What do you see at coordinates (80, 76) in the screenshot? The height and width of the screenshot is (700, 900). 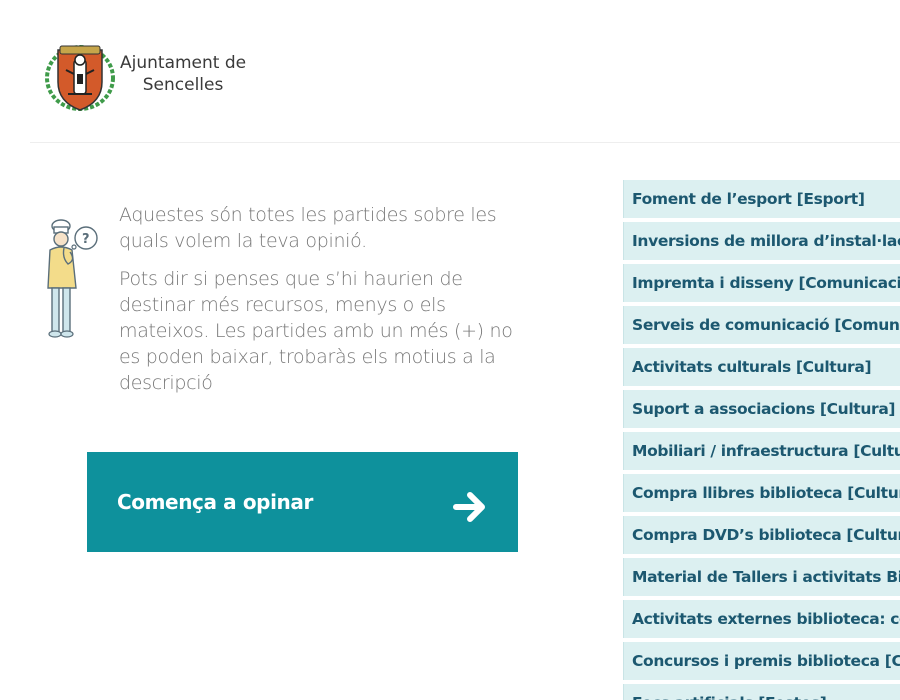 I see `municipal-crest-icon` at bounding box center [80, 76].